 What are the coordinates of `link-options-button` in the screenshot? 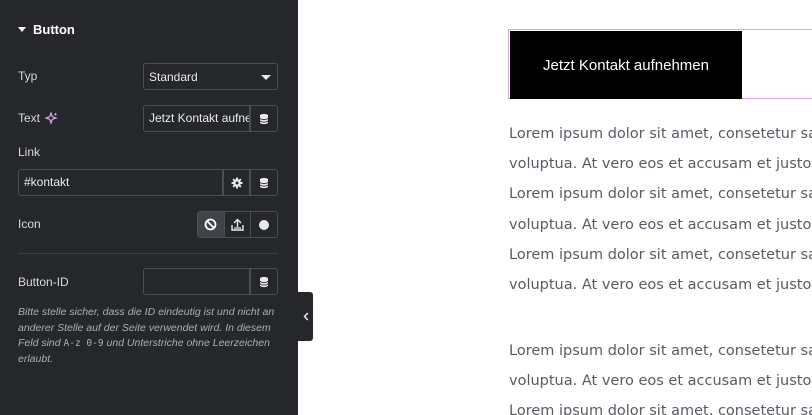 It's located at (236, 182).